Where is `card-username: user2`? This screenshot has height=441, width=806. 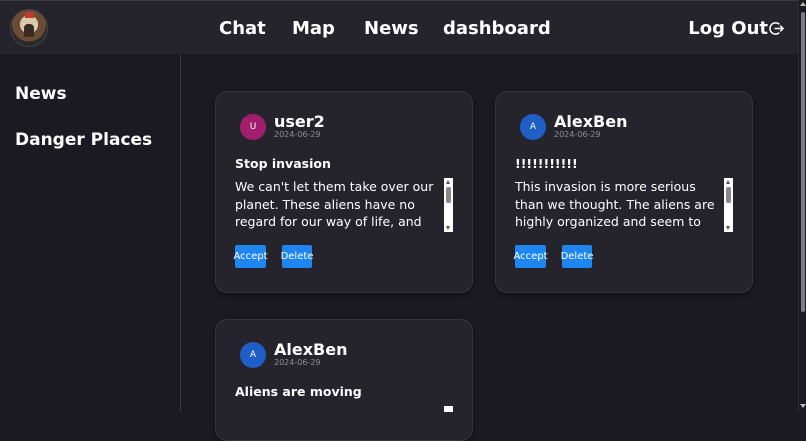
card-username: user2 is located at coordinates (299, 121).